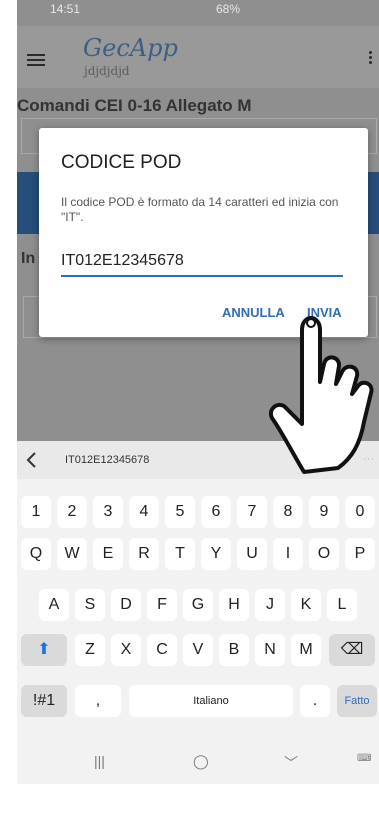  I want to click on key-t: T, so click(180, 554).